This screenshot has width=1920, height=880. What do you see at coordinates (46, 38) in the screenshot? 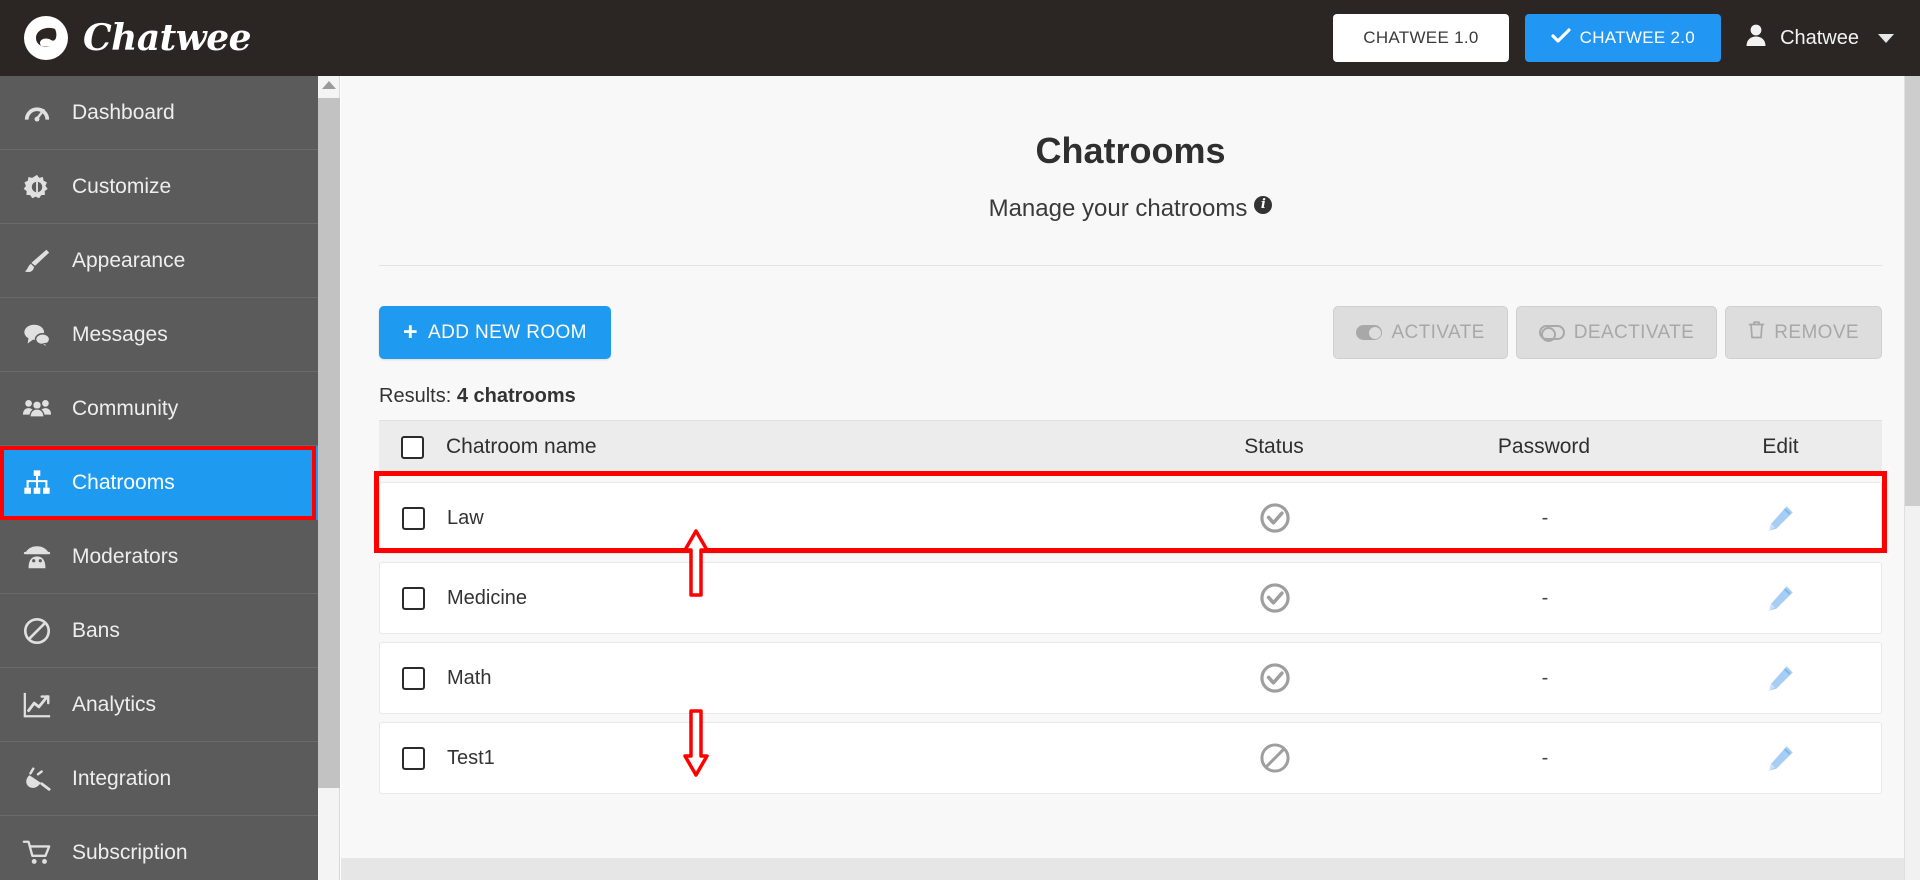
I see `chatwee-circle-logo-icon` at bounding box center [46, 38].